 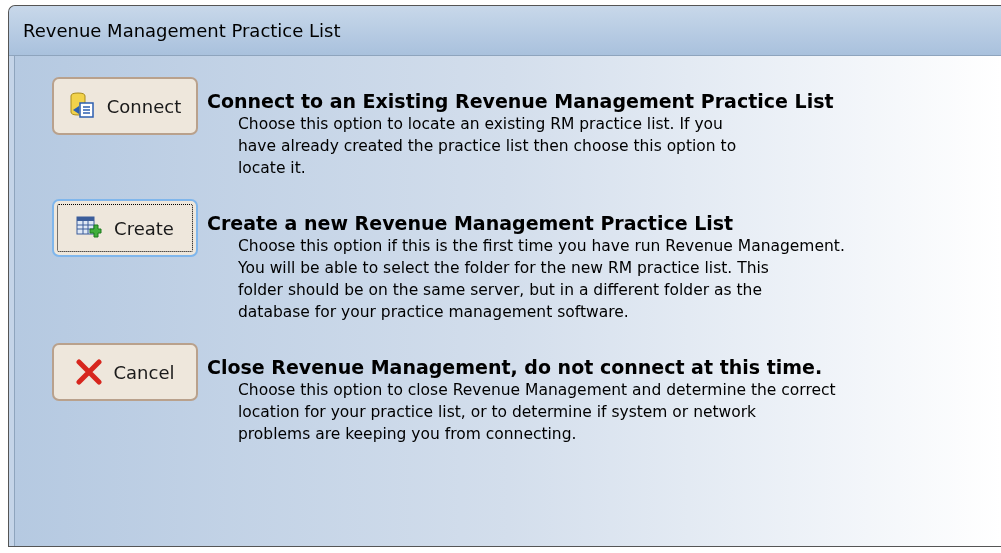 I want to click on option-description: Choose this option if this is the first time you have run Revenue Management. You will be able to select the folder for the new RM practice list. This folder should be on the same server, but in a different folder as the database for your practice management software., so click(x=541, y=279).